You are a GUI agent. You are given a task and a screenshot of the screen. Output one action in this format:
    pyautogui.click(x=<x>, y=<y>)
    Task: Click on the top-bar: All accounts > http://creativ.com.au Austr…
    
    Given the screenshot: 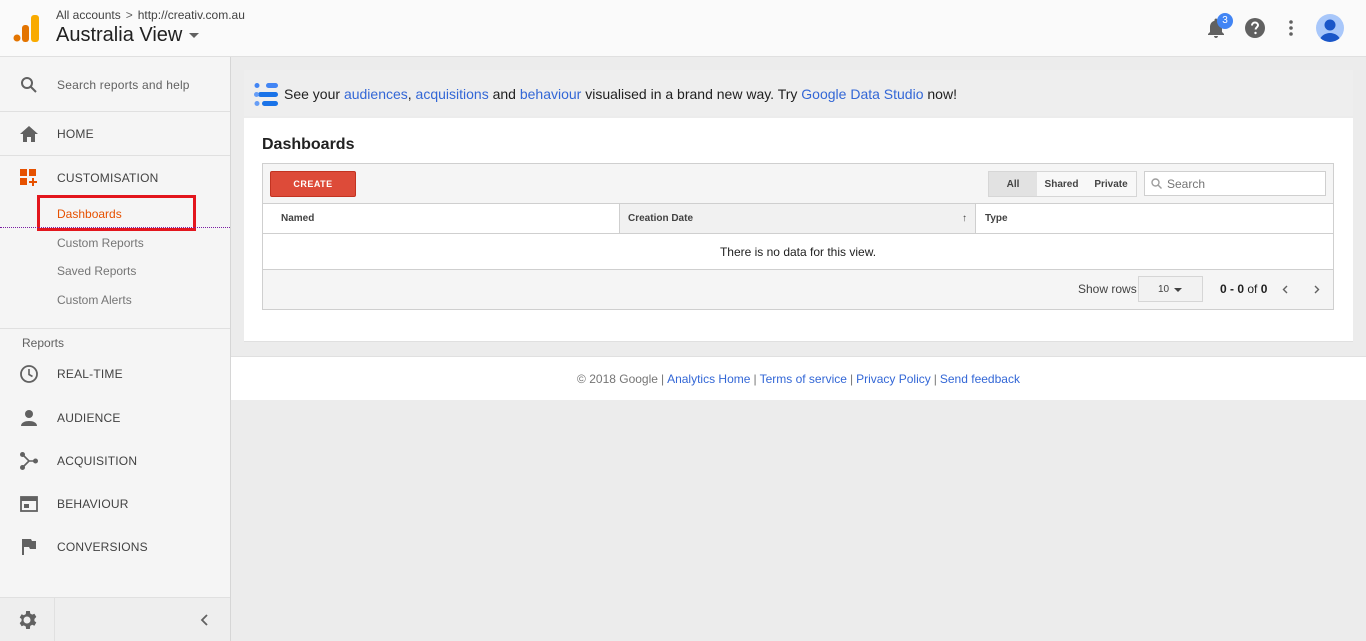 What is the action you would take?
    pyautogui.click(x=683, y=28)
    